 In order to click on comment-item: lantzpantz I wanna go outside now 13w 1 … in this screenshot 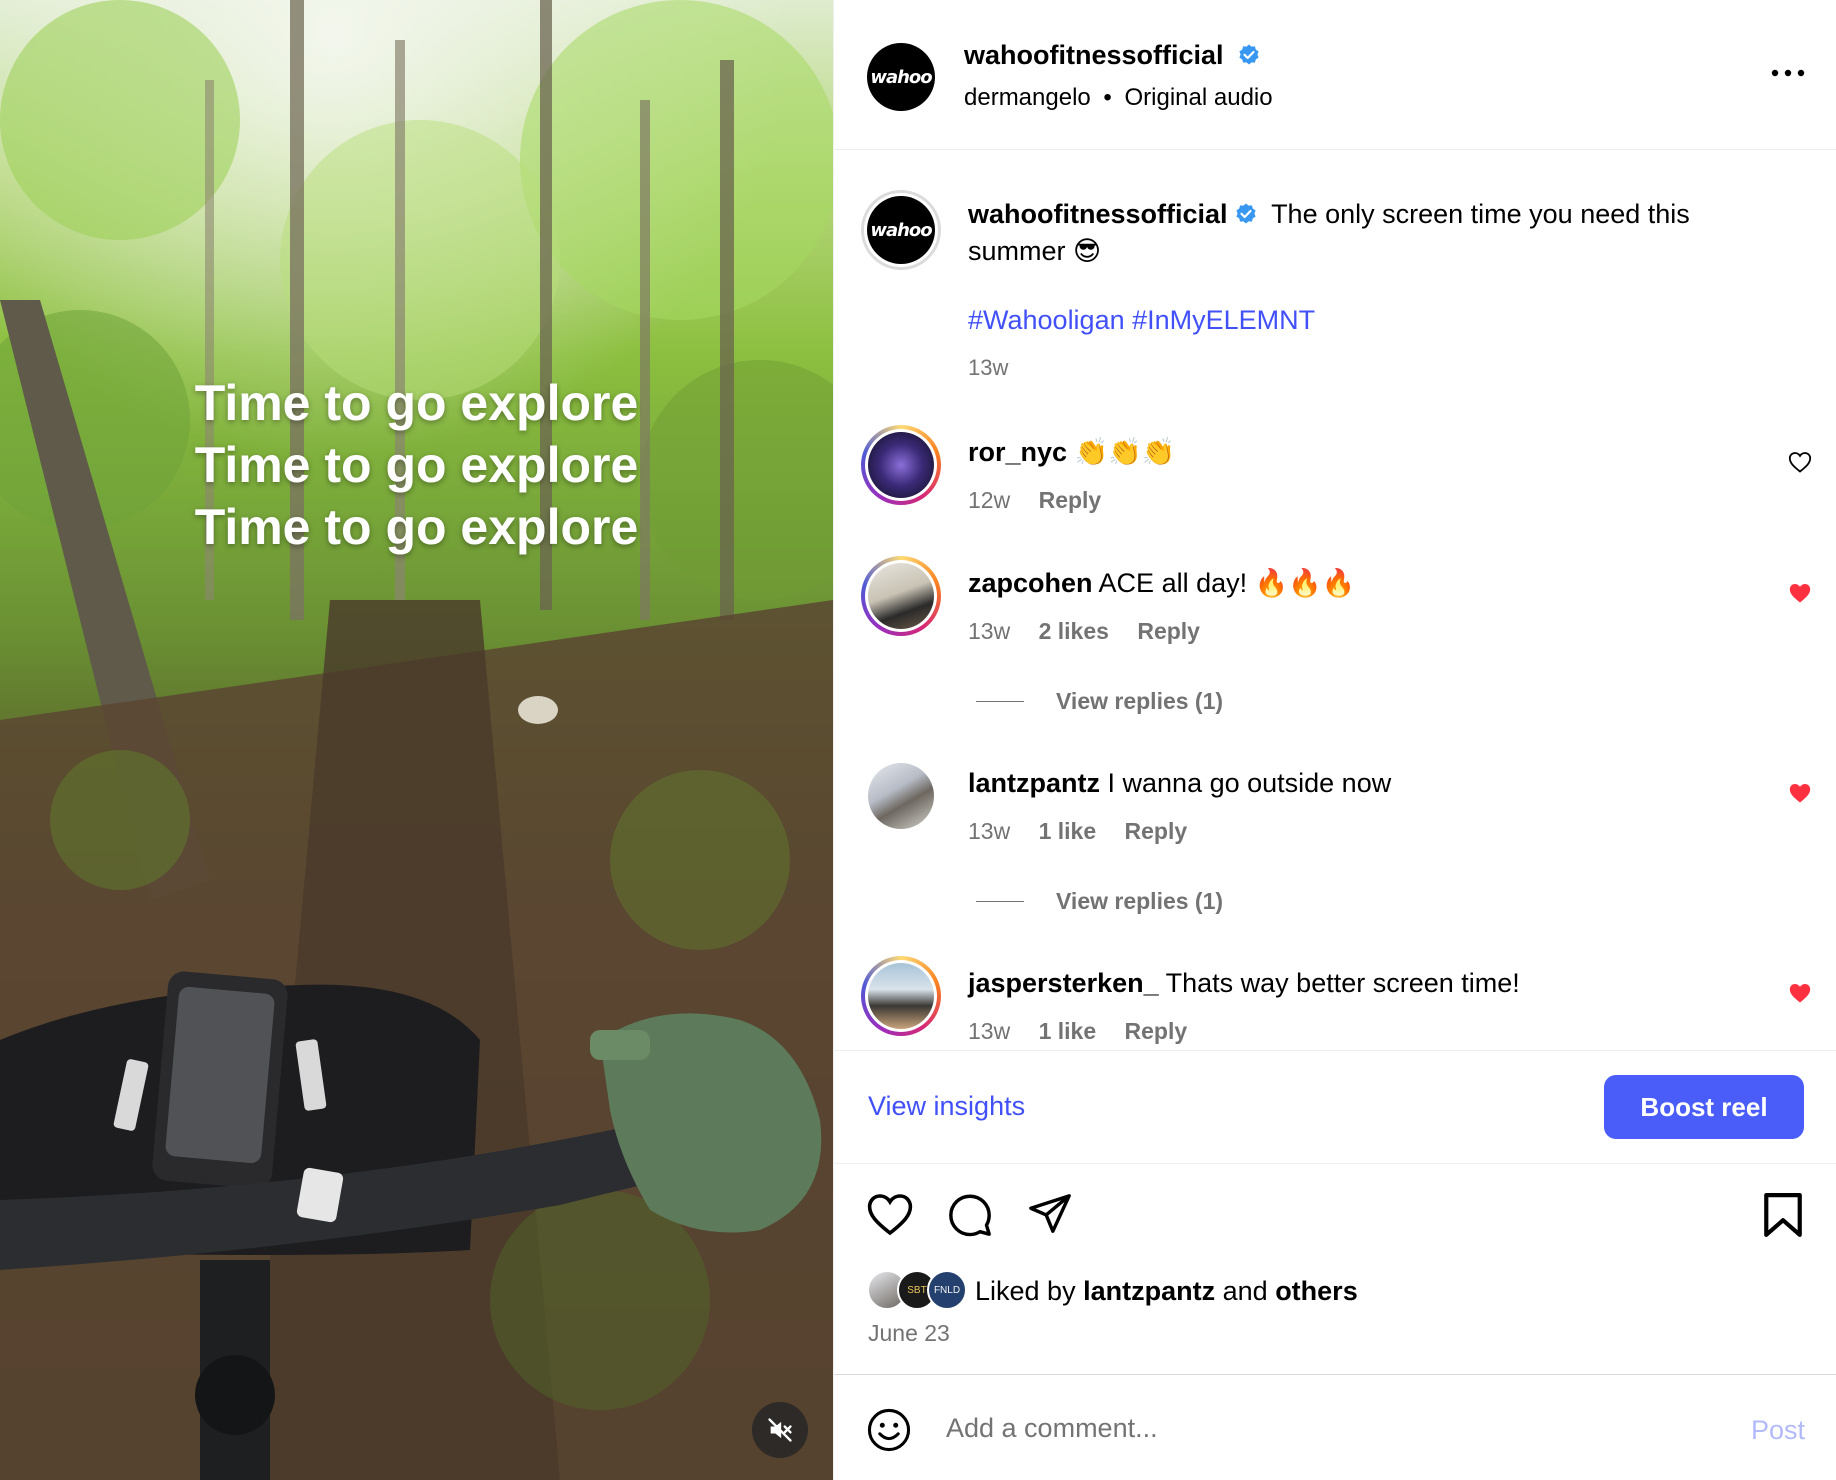, I will do `click(1335, 811)`.